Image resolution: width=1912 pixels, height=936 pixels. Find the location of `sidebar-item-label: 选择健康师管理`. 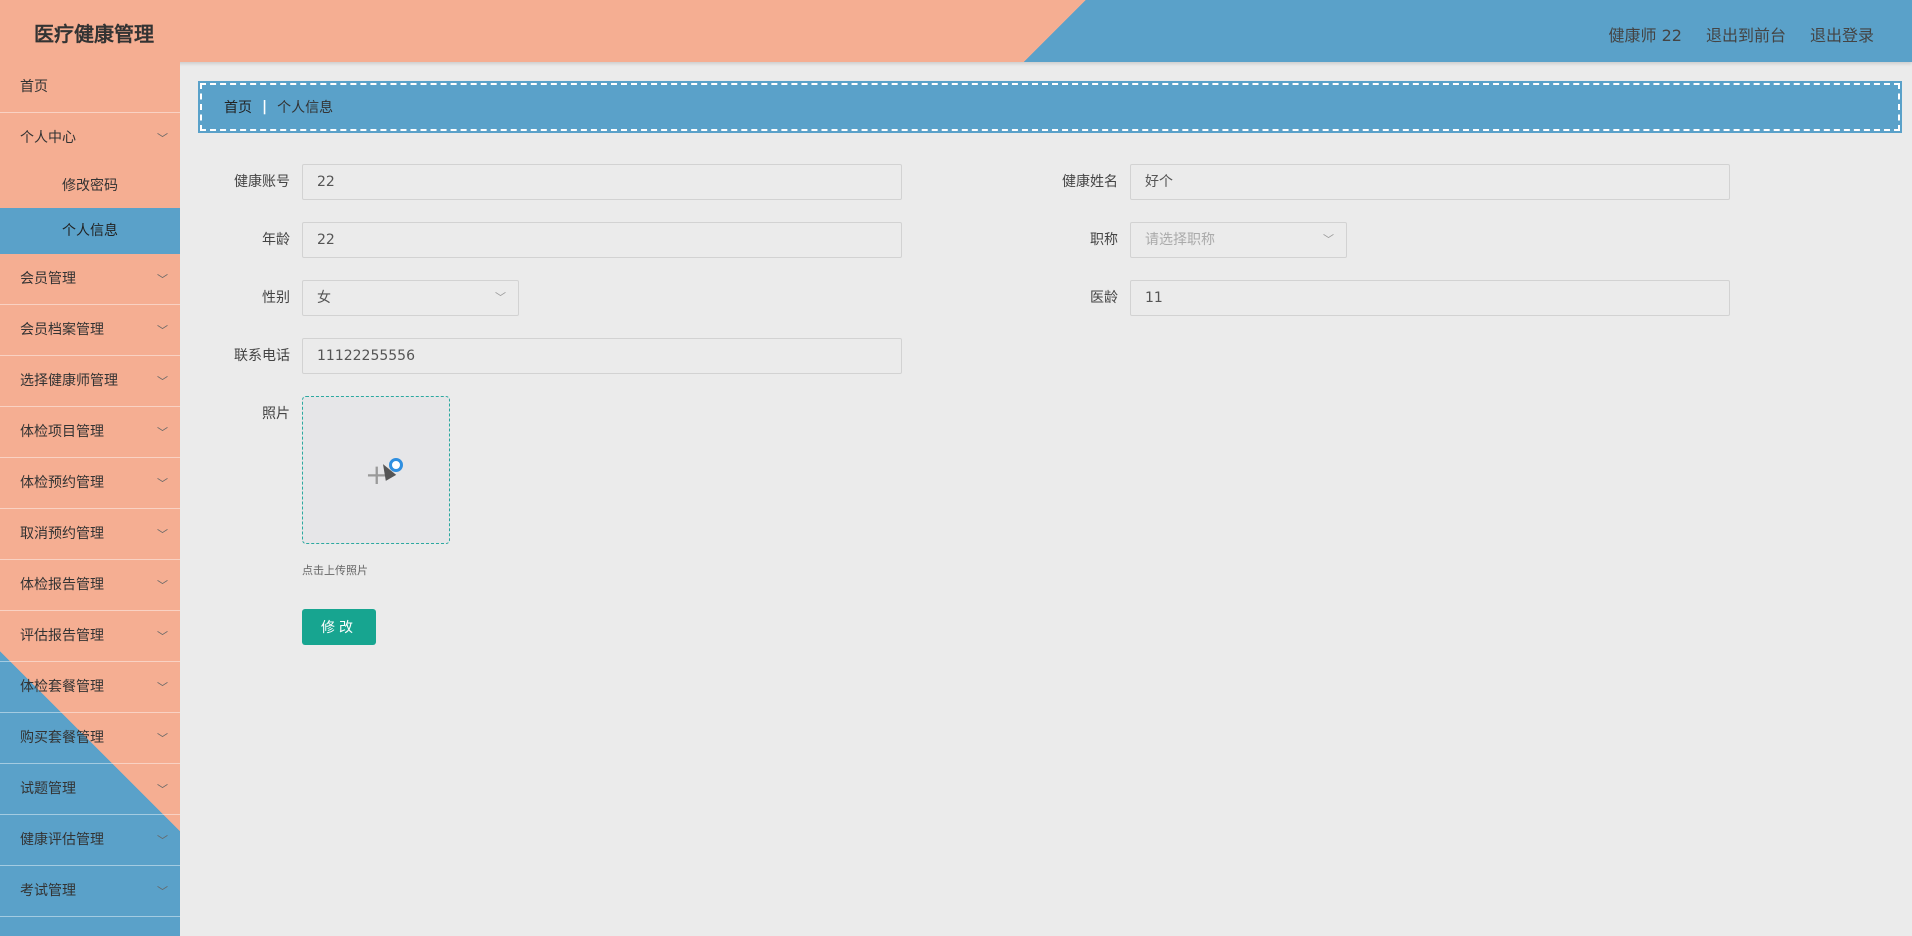

sidebar-item-label: 选择健康师管理 is located at coordinates (69, 381).